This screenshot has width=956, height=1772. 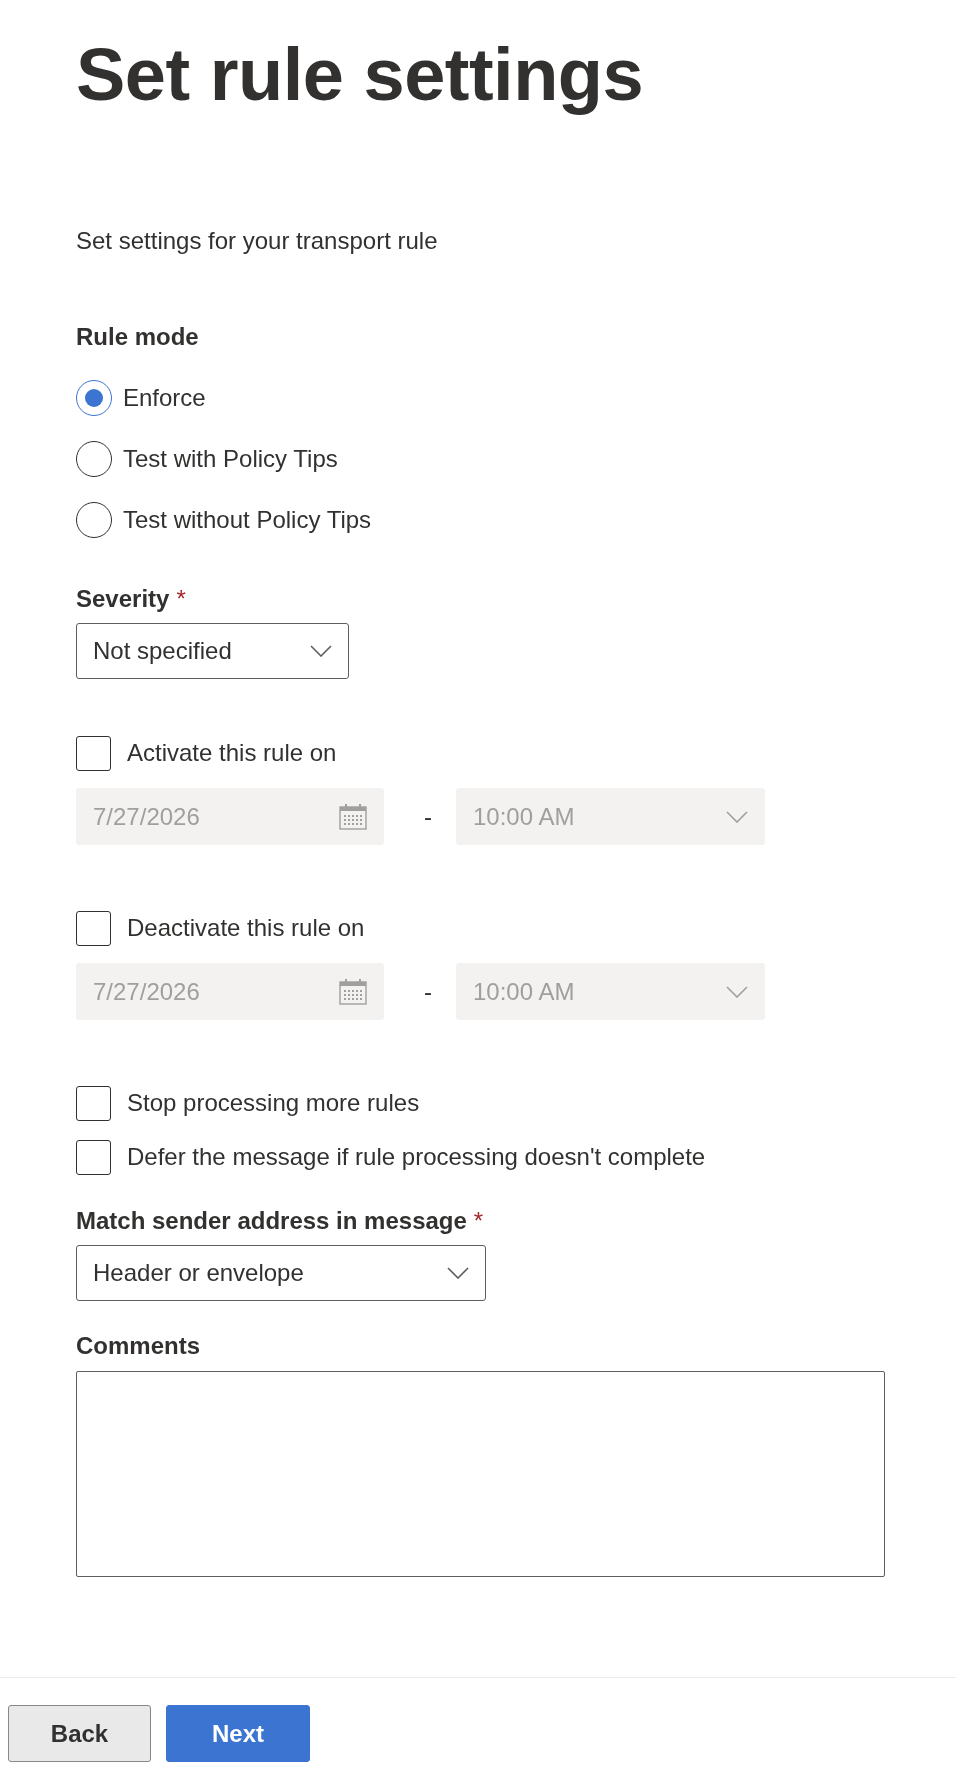 I want to click on checkbox-label: Defer the message if rule processing doesn't complete, so click(x=416, y=1157).